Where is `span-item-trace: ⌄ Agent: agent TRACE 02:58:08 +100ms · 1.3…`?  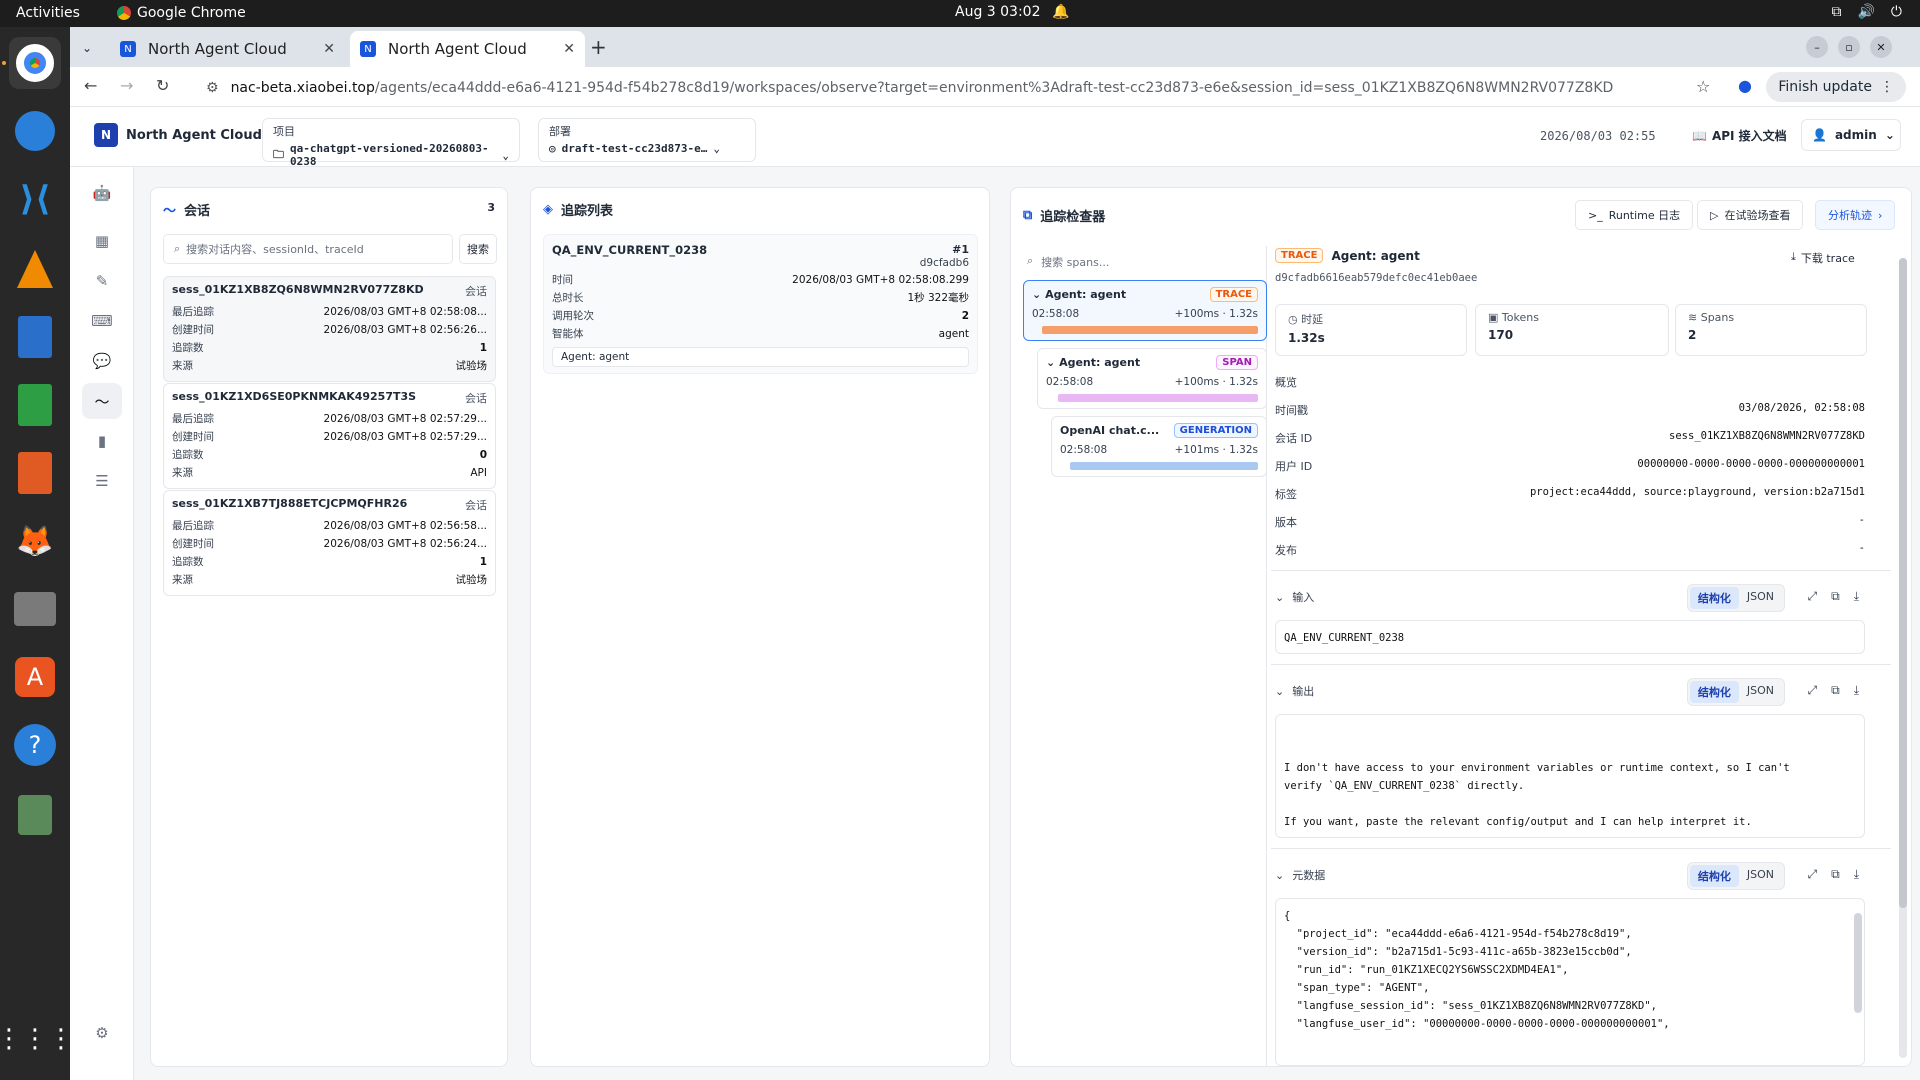
span-item-trace: ⌄ Agent: agent TRACE 02:58:08 +100ms · 1.3… is located at coordinates (1145, 310).